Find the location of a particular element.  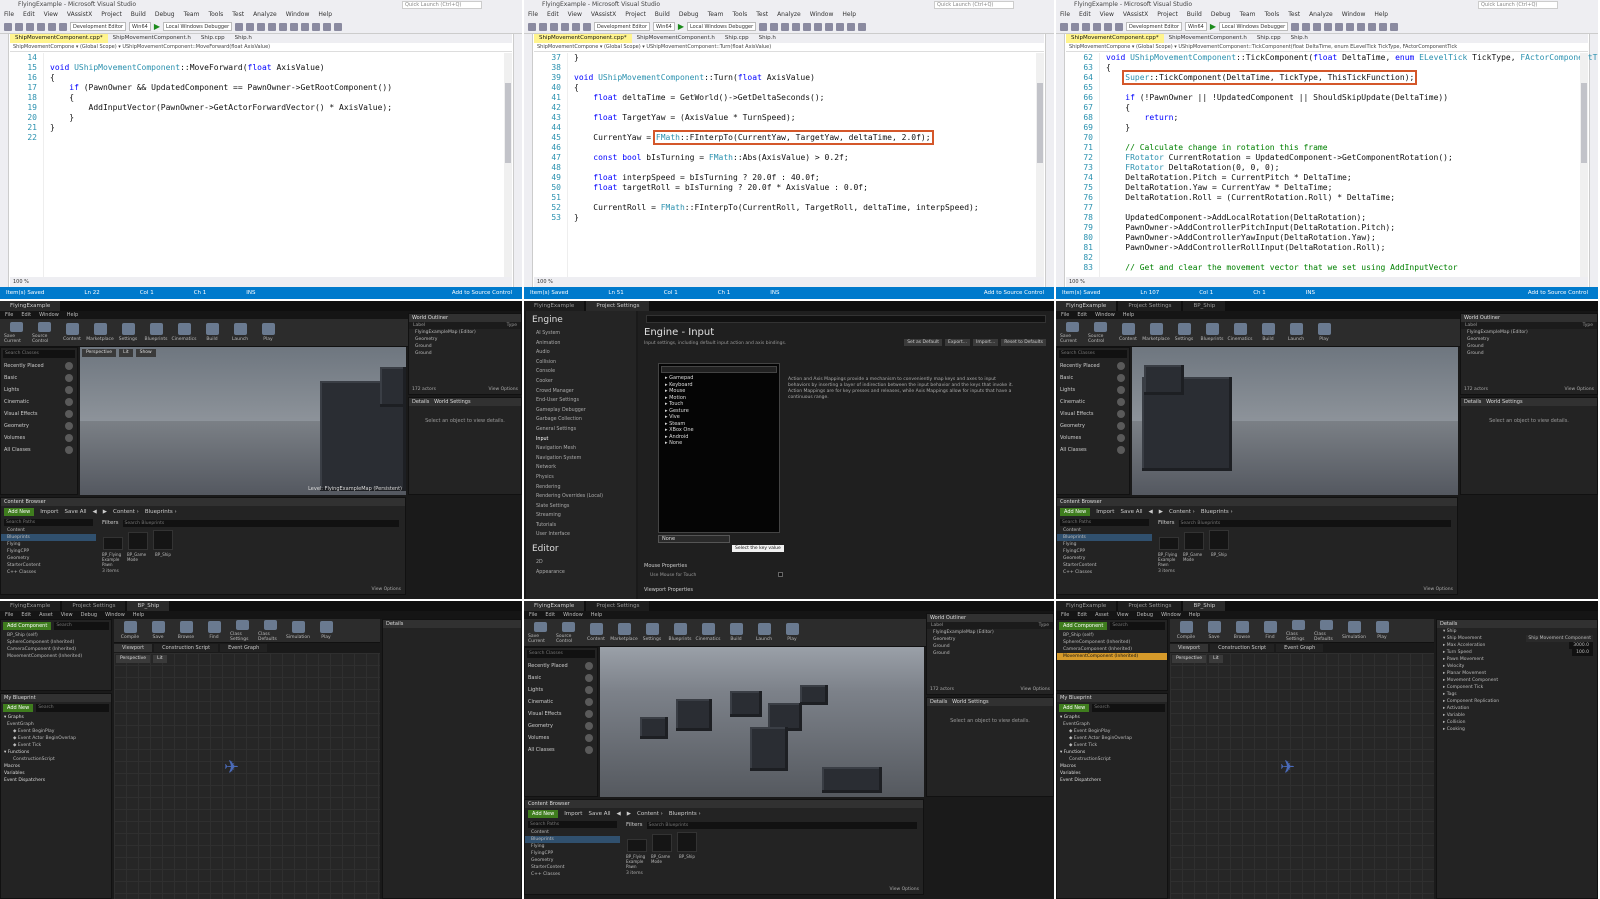

folder-blueprints: Blueprints is located at coordinates (572, 839).